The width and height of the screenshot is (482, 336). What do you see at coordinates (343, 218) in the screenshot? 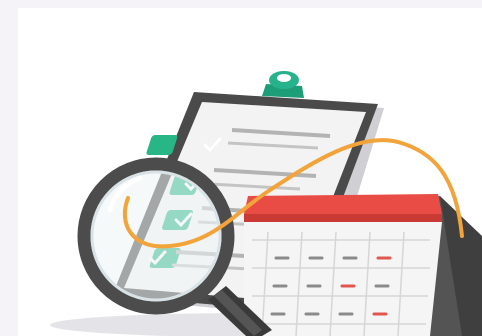
I see `calendar-header-shade` at bounding box center [343, 218].